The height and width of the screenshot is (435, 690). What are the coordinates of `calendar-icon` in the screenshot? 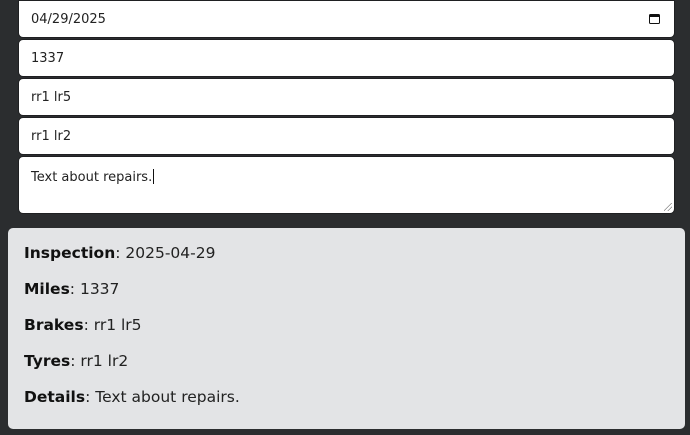 It's located at (654, 19).